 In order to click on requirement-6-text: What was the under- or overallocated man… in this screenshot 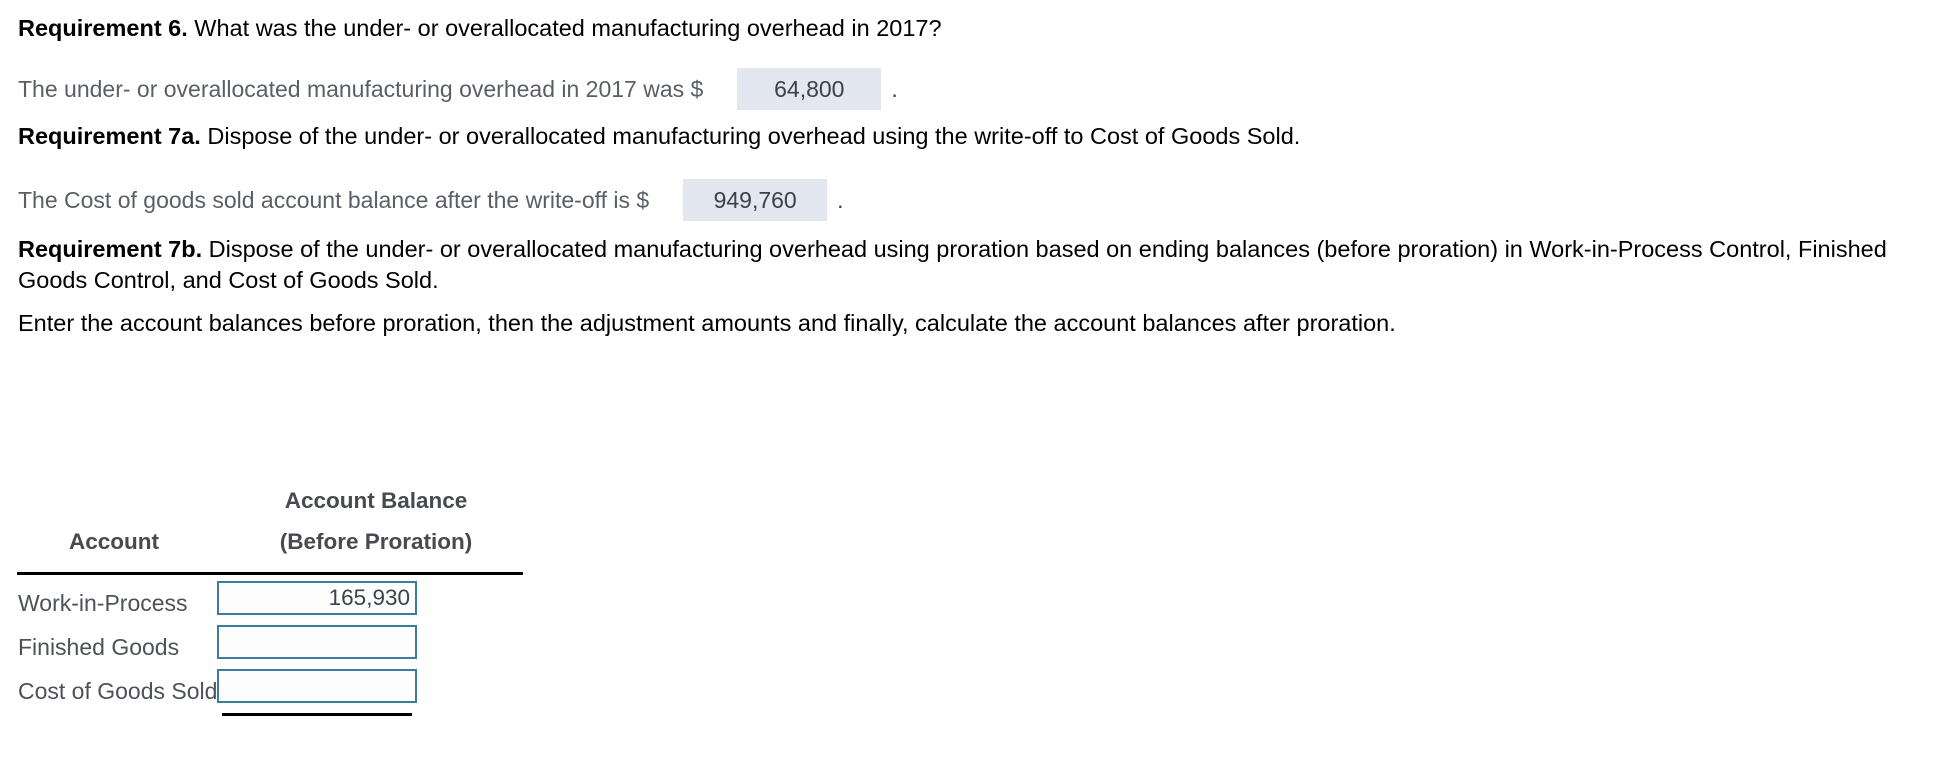, I will do `click(564, 28)`.